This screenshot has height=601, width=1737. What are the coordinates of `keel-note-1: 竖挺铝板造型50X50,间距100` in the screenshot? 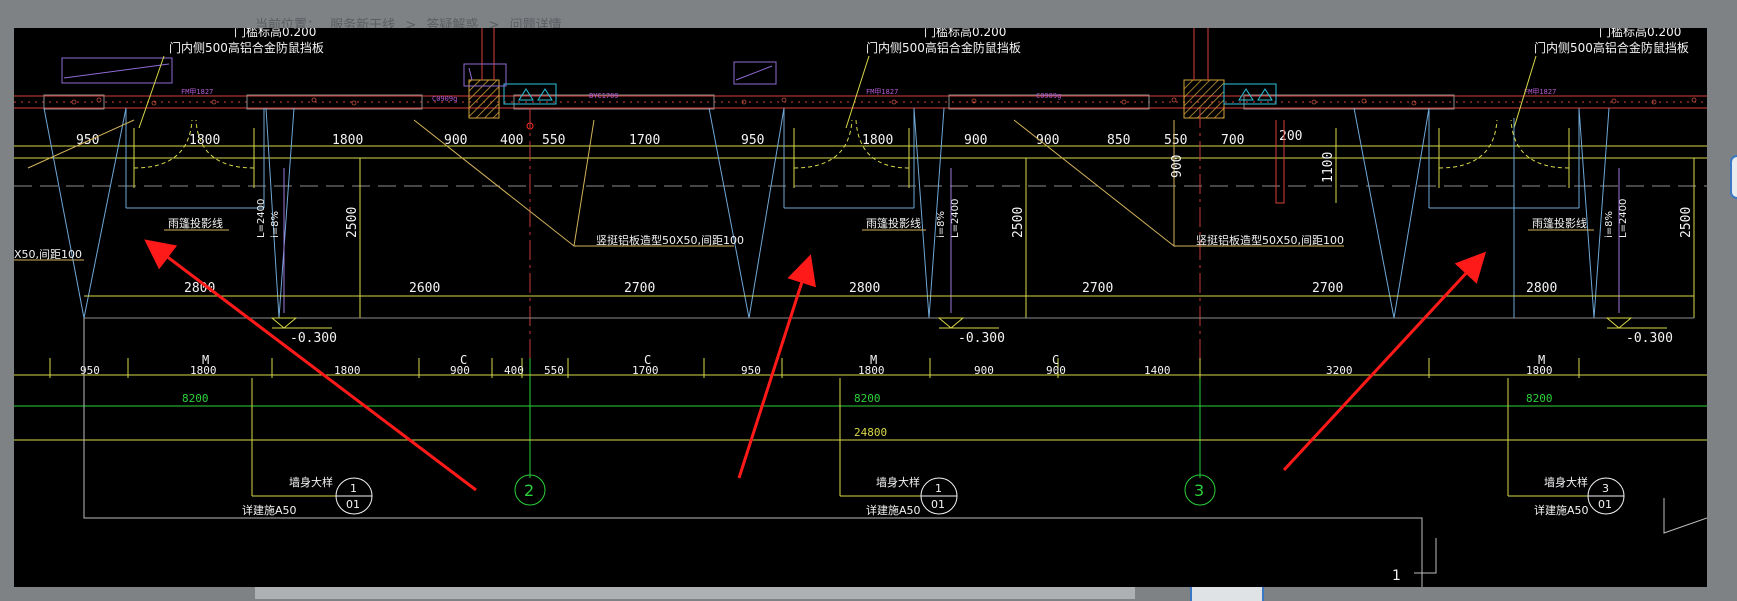 It's located at (670, 240).